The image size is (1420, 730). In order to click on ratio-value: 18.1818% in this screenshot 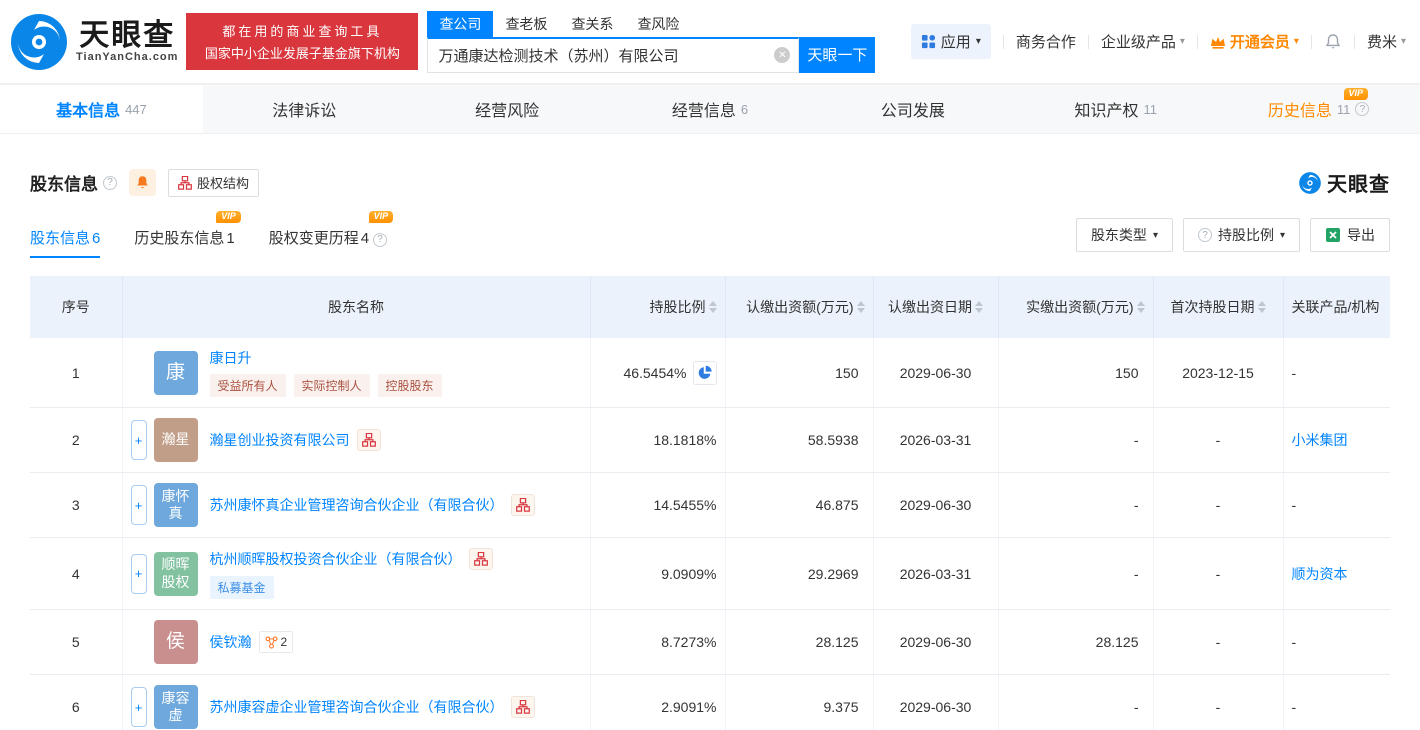, I will do `click(685, 440)`.